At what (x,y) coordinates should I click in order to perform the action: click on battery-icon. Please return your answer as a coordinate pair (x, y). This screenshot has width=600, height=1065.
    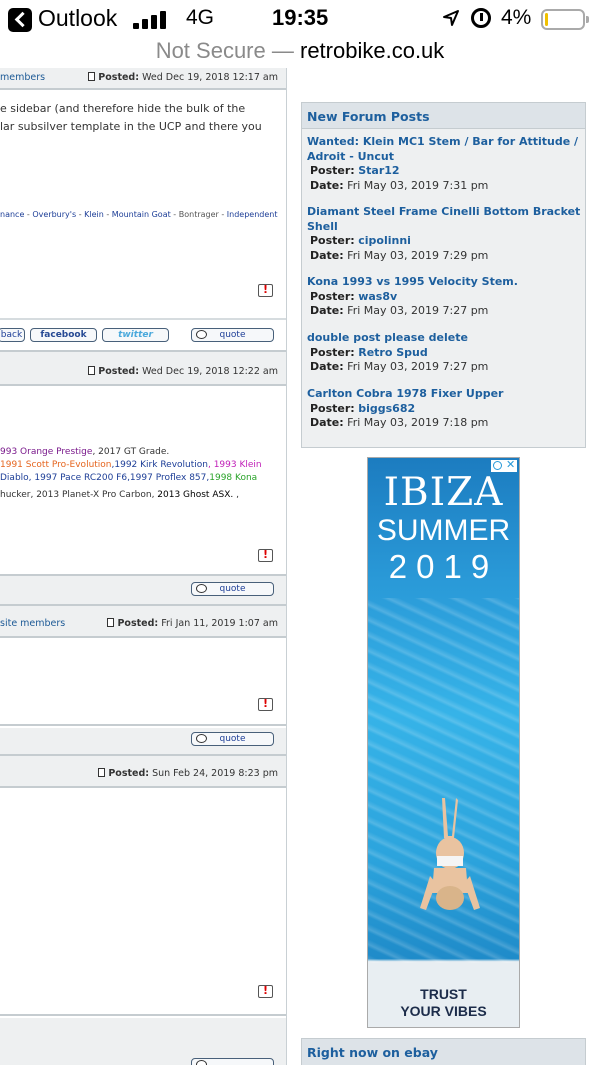
    Looking at the image, I should click on (565, 19).